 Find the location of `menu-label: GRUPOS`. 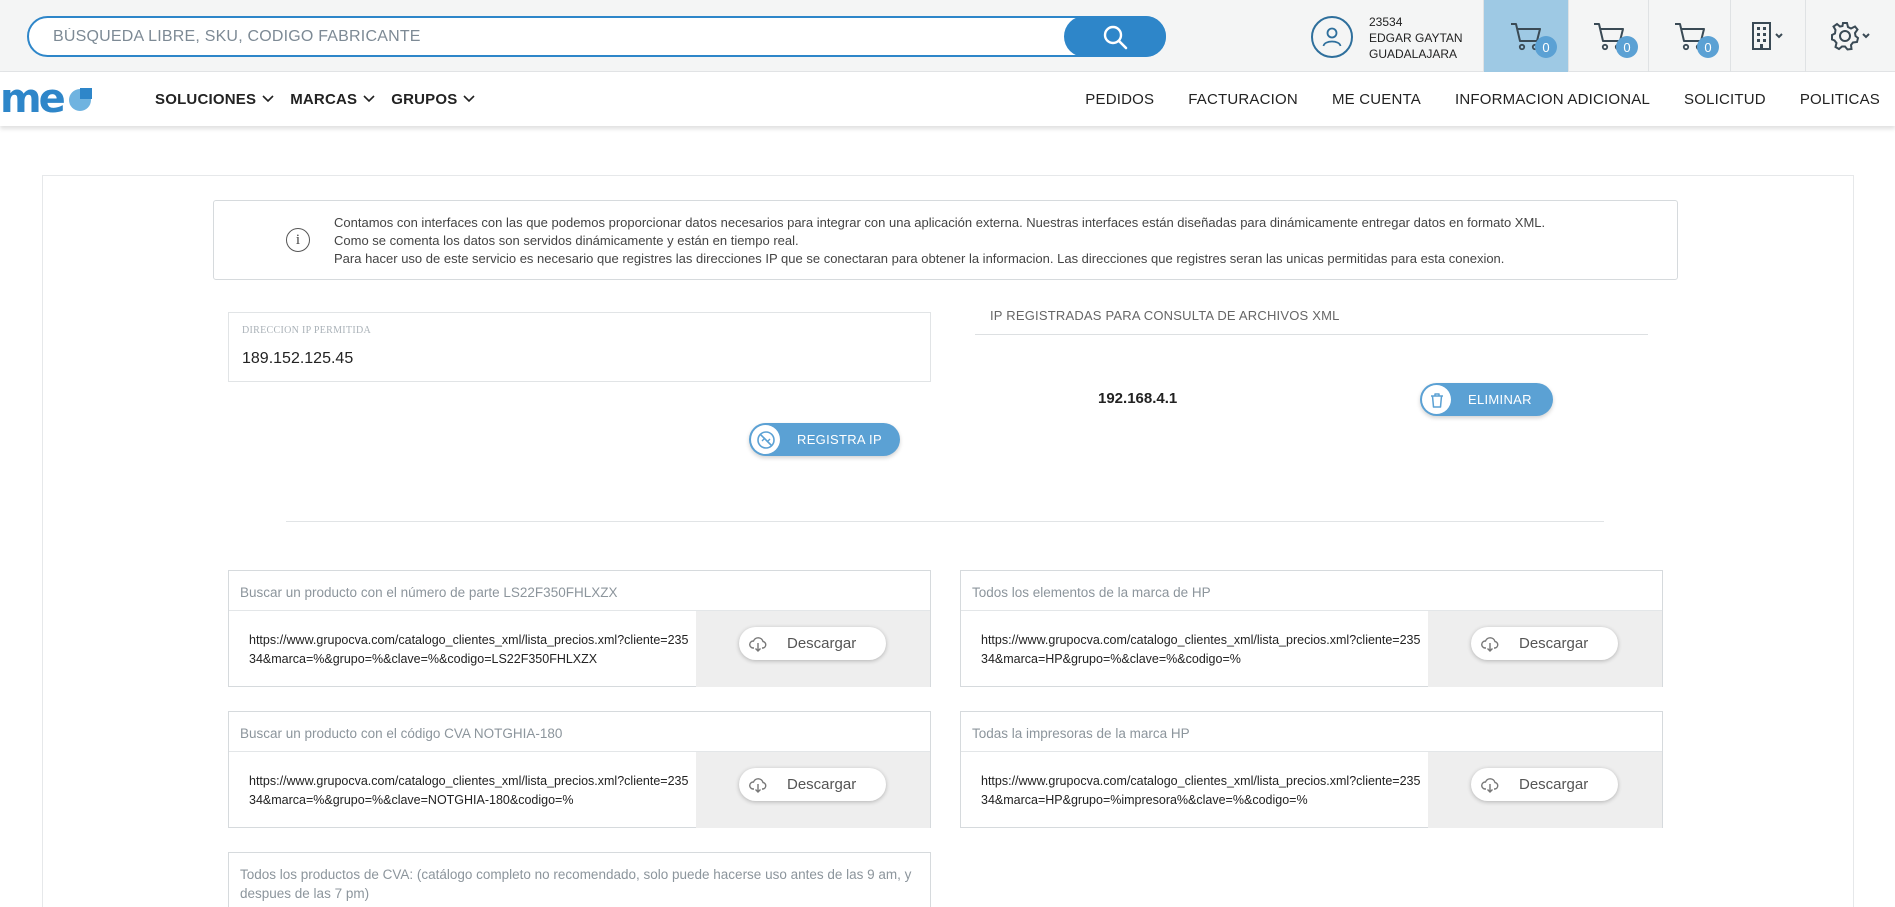

menu-label: GRUPOS is located at coordinates (424, 99).